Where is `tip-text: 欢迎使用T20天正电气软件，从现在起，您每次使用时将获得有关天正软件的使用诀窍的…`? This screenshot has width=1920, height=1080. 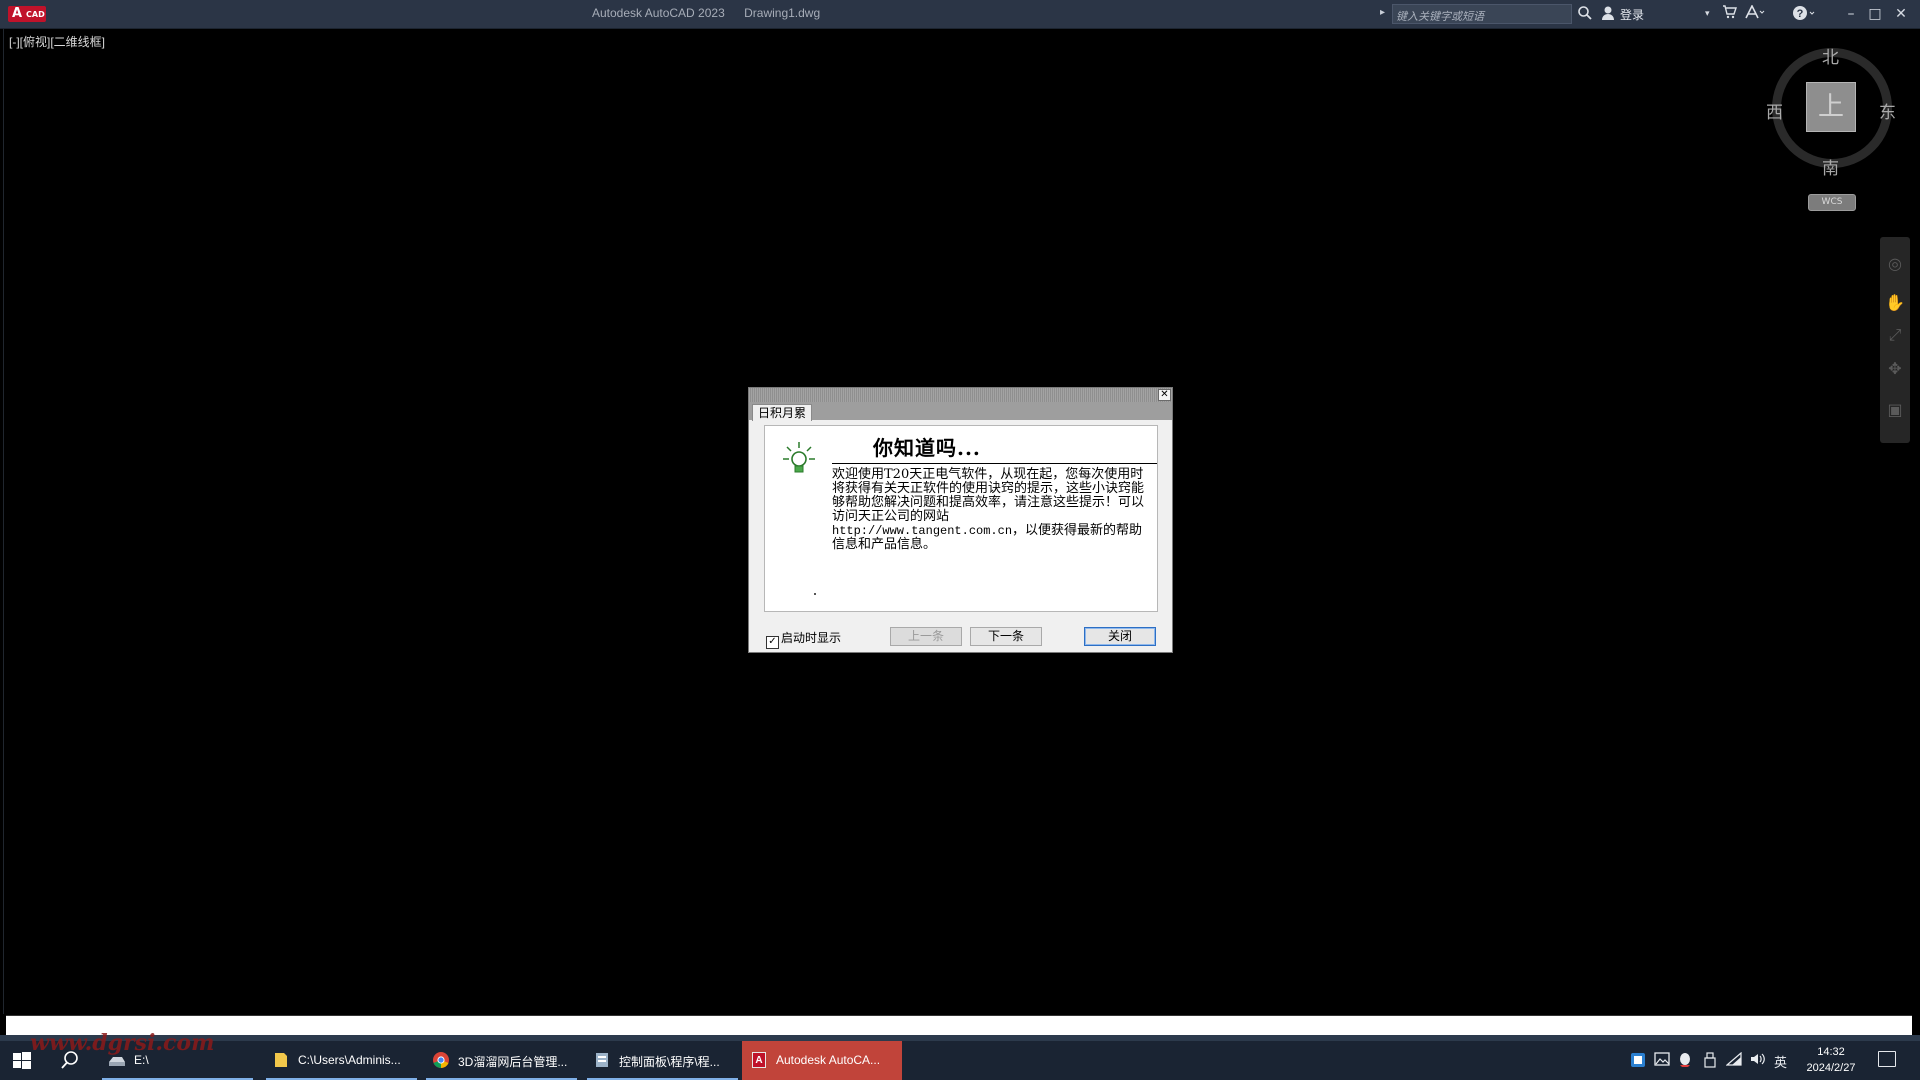
tip-text: 欢迎使用T20天正电气软件，从现在起，您每次使用时将获得有关天正软件的使用诀窍的… is located at coordinates (988, 495).